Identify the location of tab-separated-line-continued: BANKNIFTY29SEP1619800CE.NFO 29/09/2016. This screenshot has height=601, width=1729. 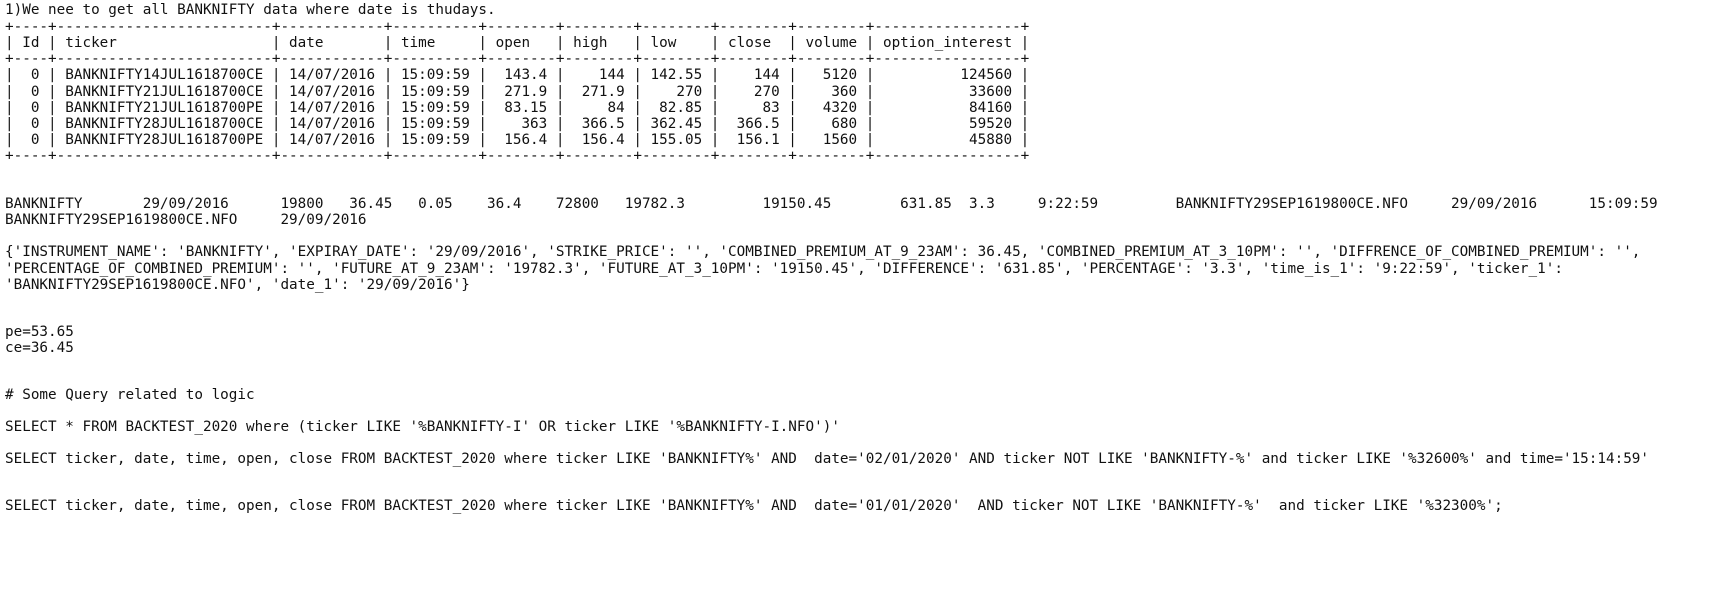
(186, 220).